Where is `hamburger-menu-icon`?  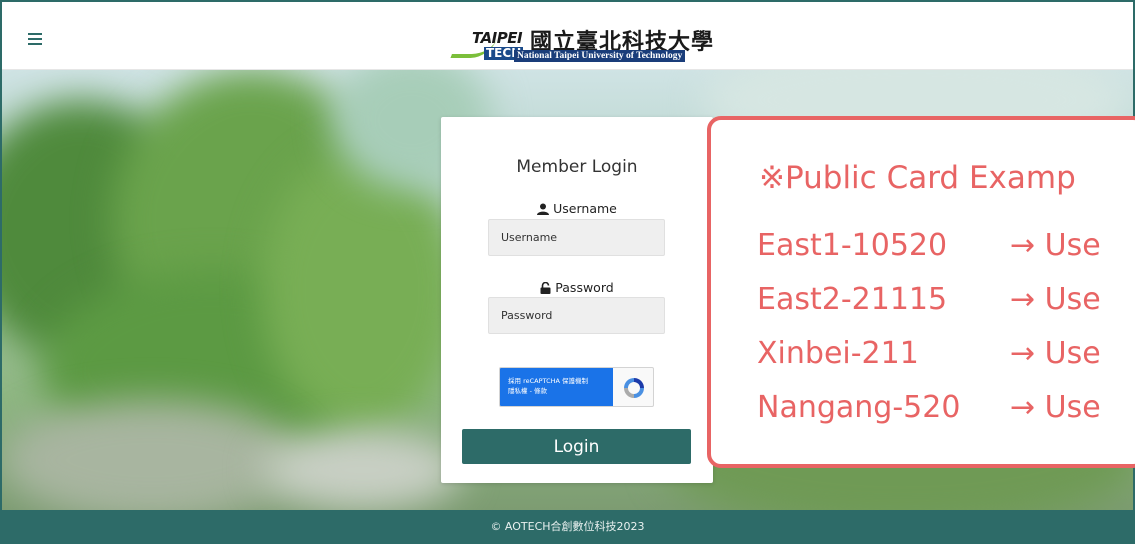 hamburger-menu-icon is located at coordinates (35, 39).